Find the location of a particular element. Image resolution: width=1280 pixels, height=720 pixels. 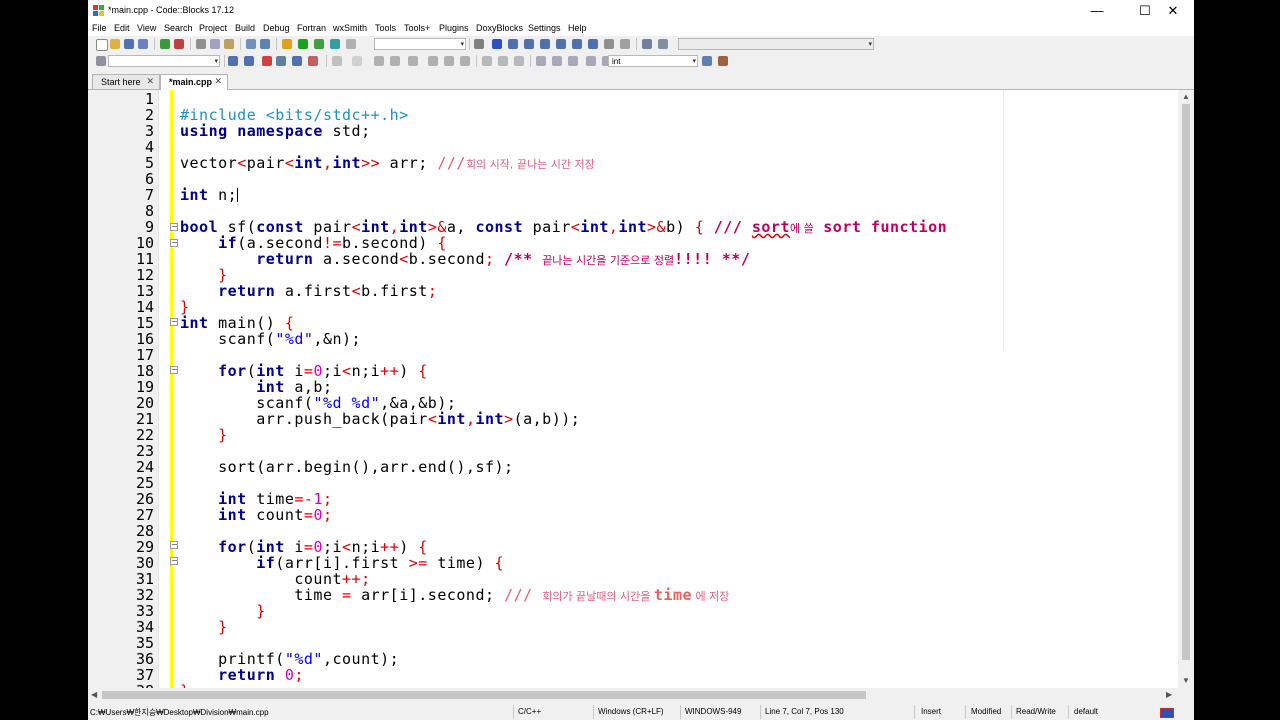

cut-icon is located at coordinates (201, 44).